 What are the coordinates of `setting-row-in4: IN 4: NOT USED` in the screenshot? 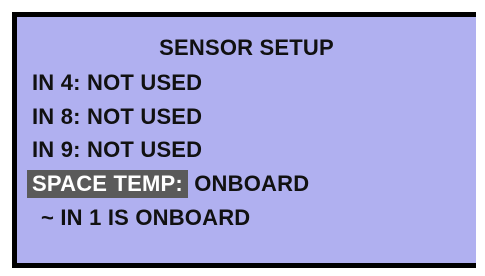 It's located at (117, 83).